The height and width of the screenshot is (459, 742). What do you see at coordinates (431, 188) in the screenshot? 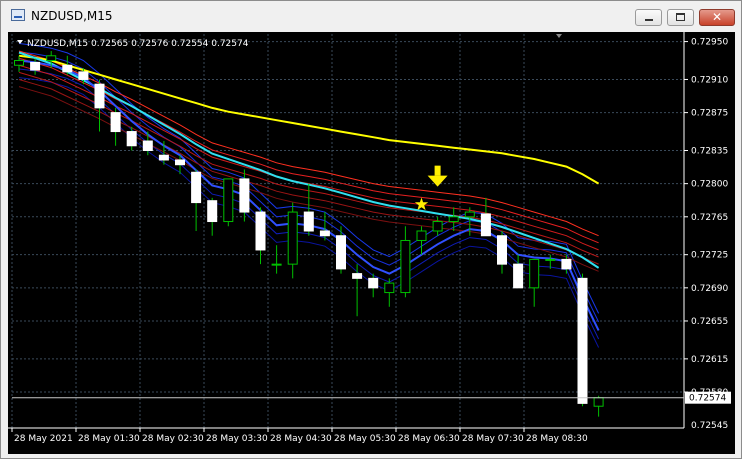
I see `signals` at bounding box center [431, 188].